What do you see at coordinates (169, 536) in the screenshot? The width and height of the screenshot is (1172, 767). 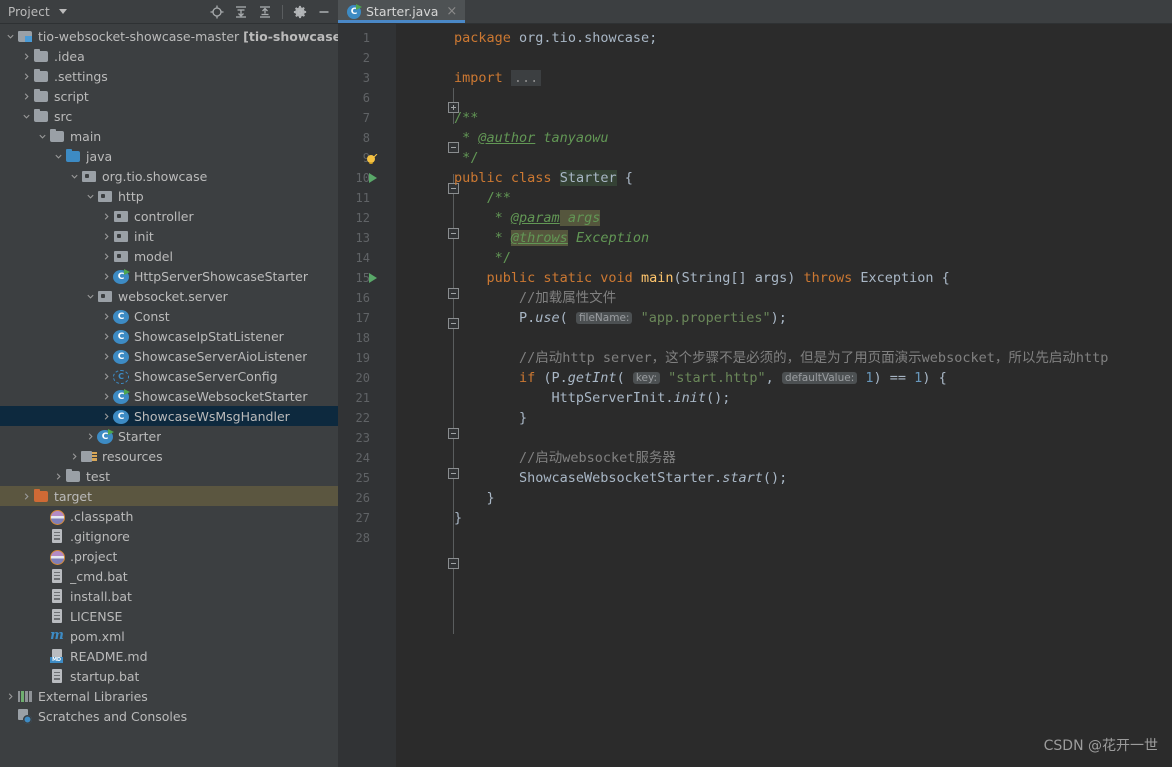 I see `tree-node-gitignore: .gitignore` at bounding box center [169, 536].